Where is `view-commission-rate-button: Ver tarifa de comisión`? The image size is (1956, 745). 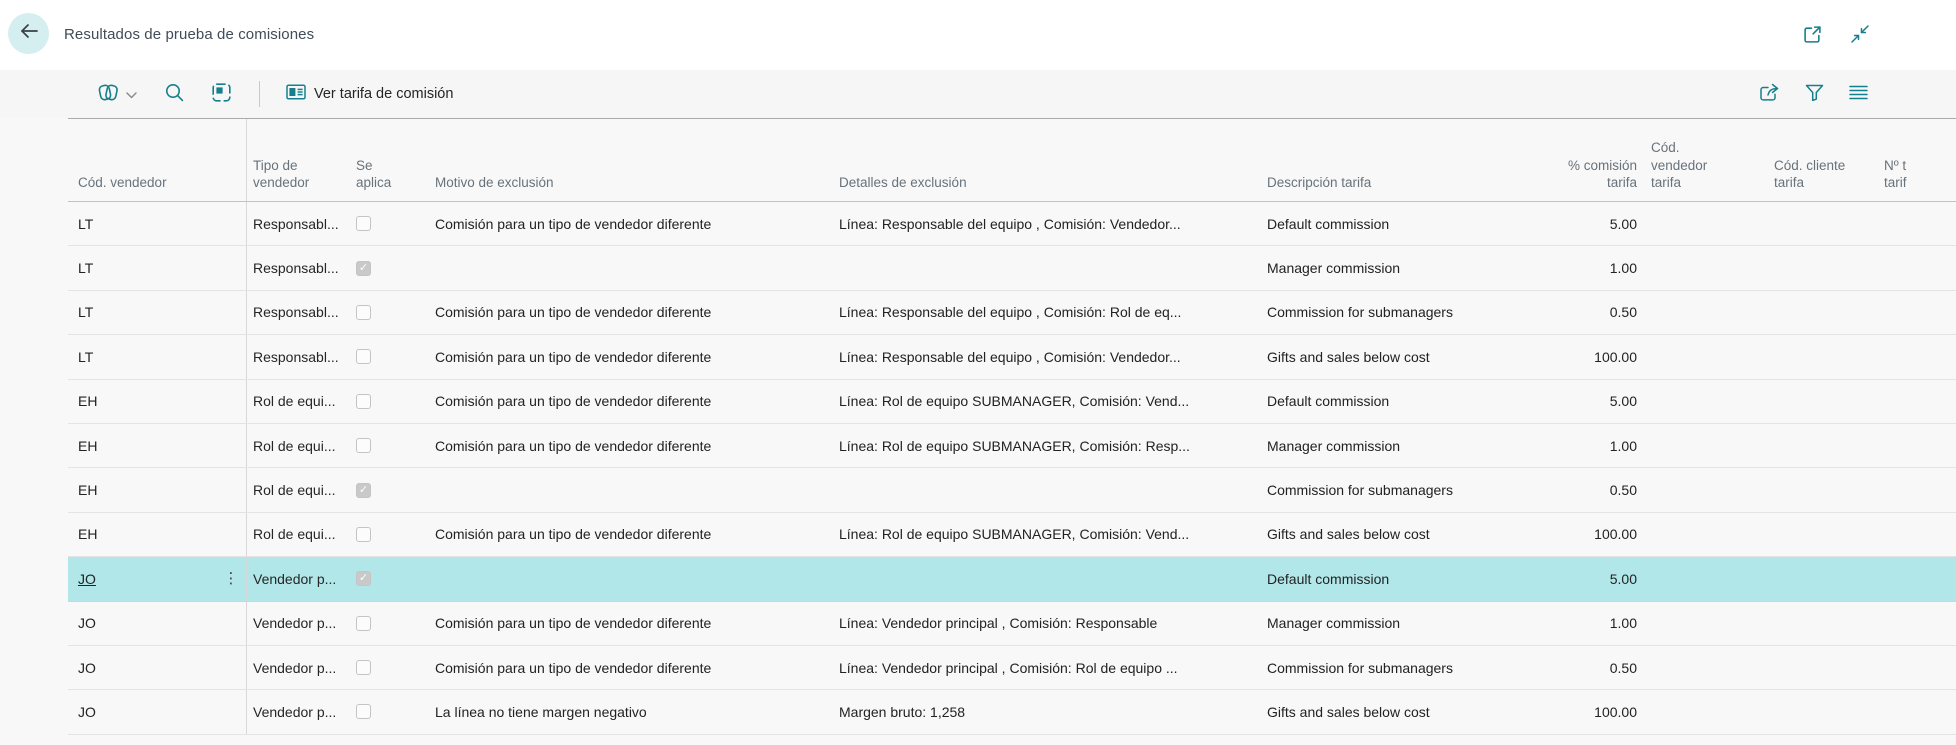
view-commission-rate-button: Ver tarifa de comisión is located at coordinates (369, 94).